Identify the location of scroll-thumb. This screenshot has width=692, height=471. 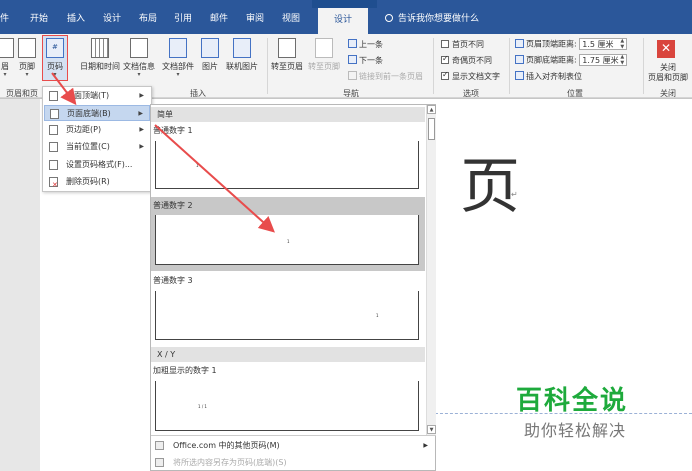
(431, 129).